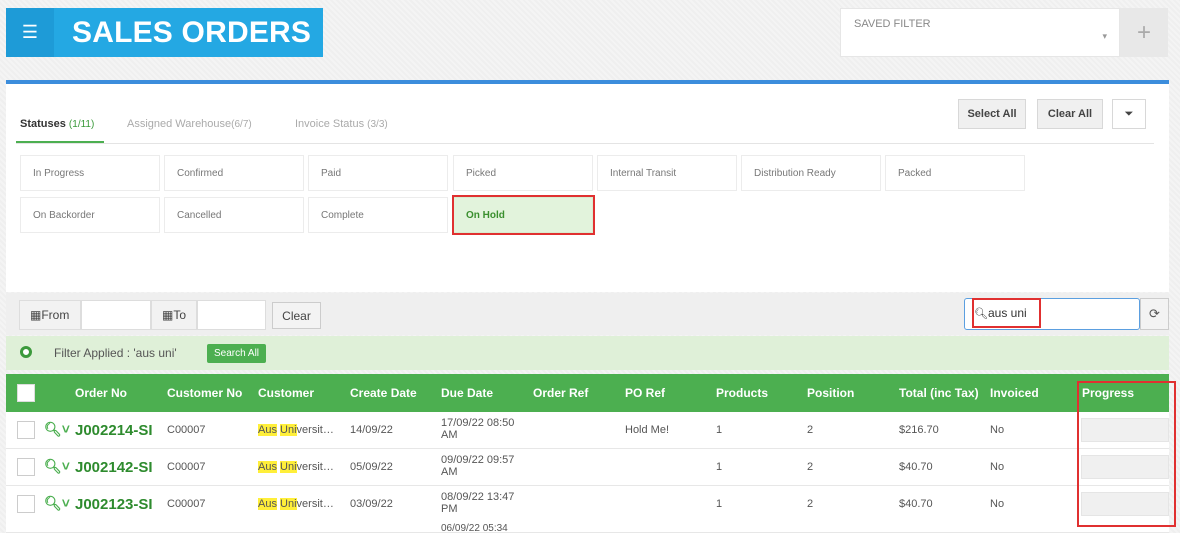  Describe the element at coordinates (955, 173) in the screenshot. I see `status-packed: Packed` at that location.